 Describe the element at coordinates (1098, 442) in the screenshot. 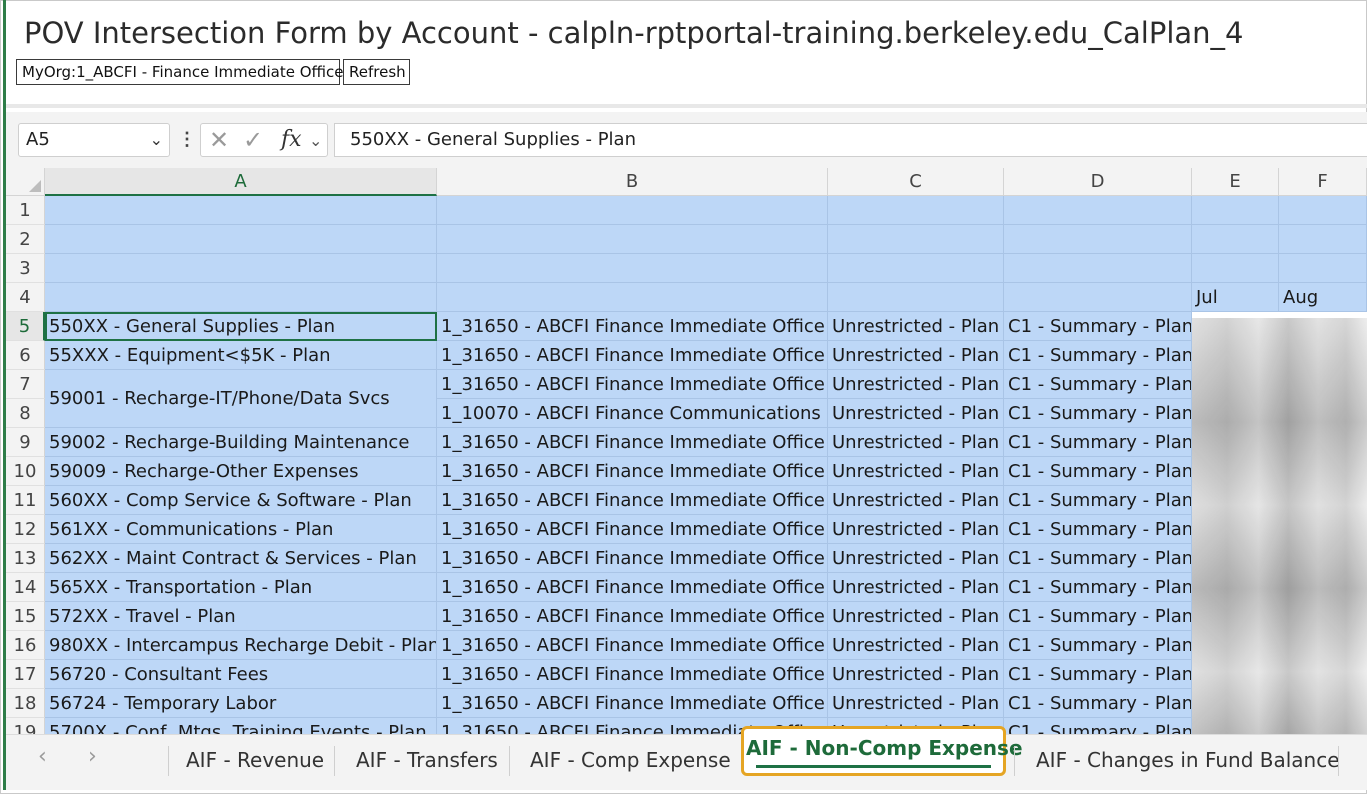

I see `cell-d9: C1 - Summary - Plan` at that location.